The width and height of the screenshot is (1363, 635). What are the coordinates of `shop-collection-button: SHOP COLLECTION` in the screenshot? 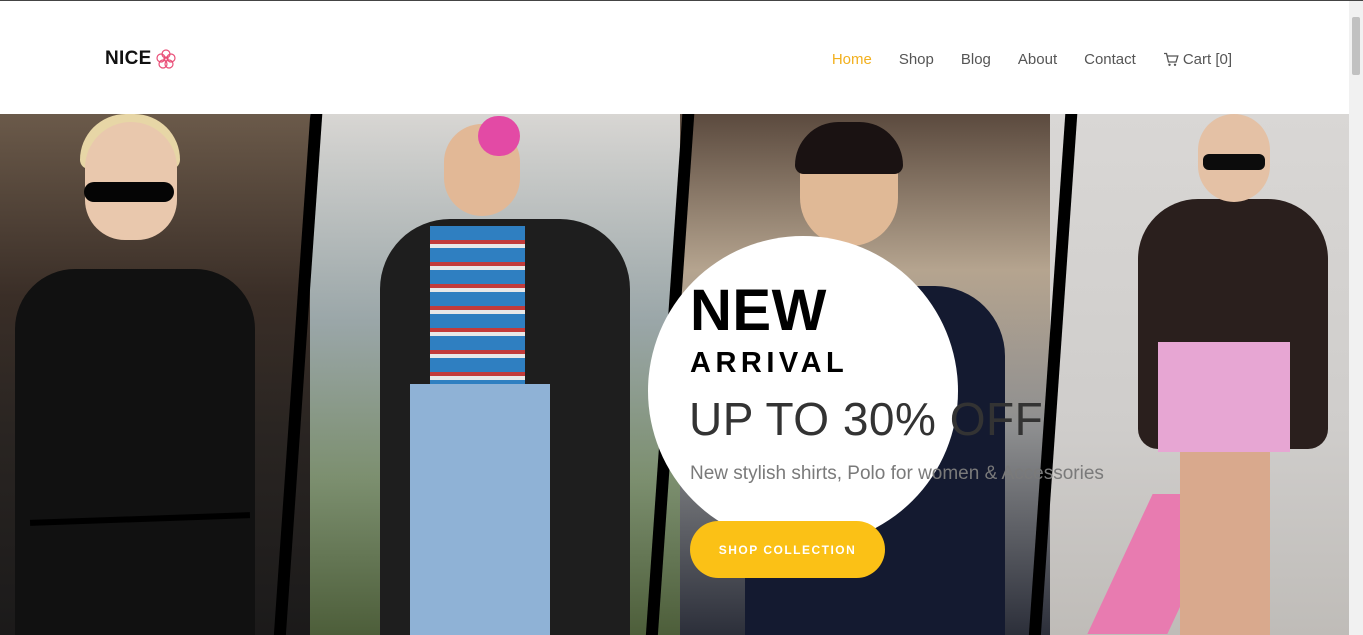 It's located at (787, 549).